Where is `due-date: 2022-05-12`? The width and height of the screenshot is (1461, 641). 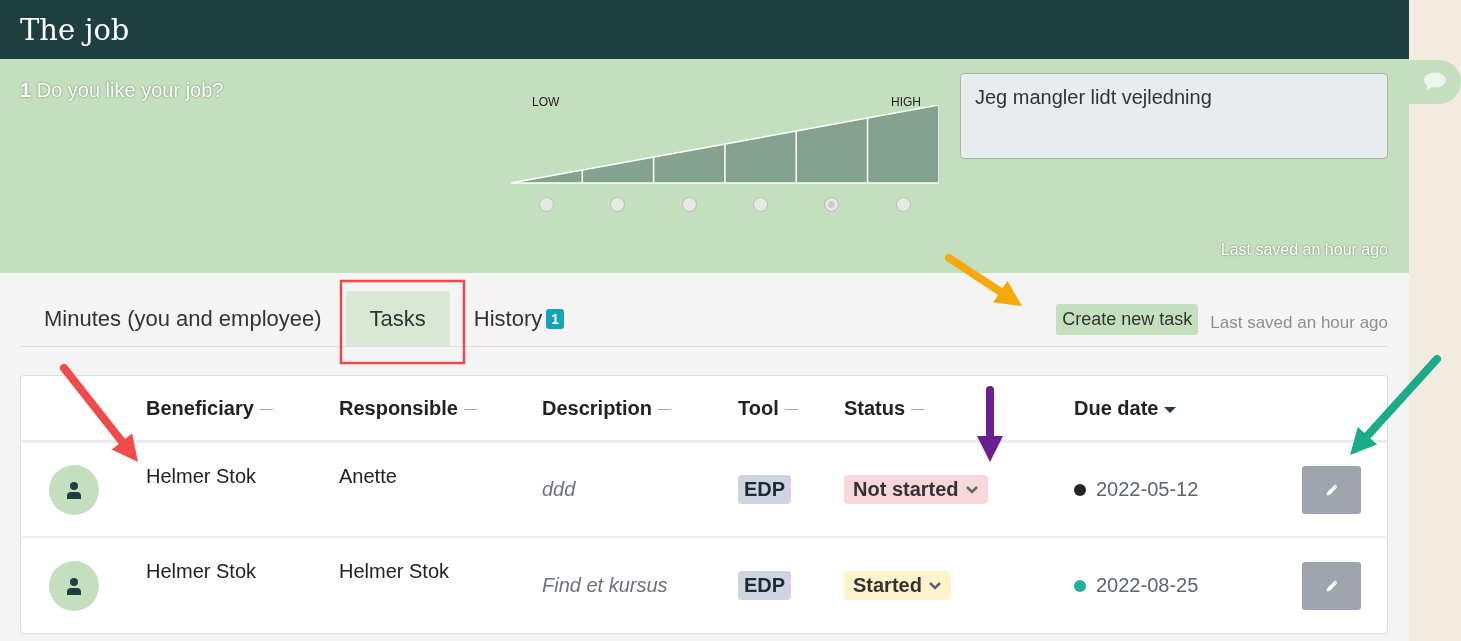
due-date: 2022-05-12 is located at coordinates (1147, 489).